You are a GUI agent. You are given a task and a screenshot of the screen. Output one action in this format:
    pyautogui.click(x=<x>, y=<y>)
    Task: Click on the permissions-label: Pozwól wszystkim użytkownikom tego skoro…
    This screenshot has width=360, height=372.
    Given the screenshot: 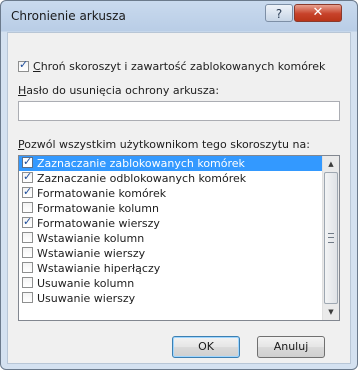 What is the action you would take?
    pyautogui.click(x=164, y=144)
    